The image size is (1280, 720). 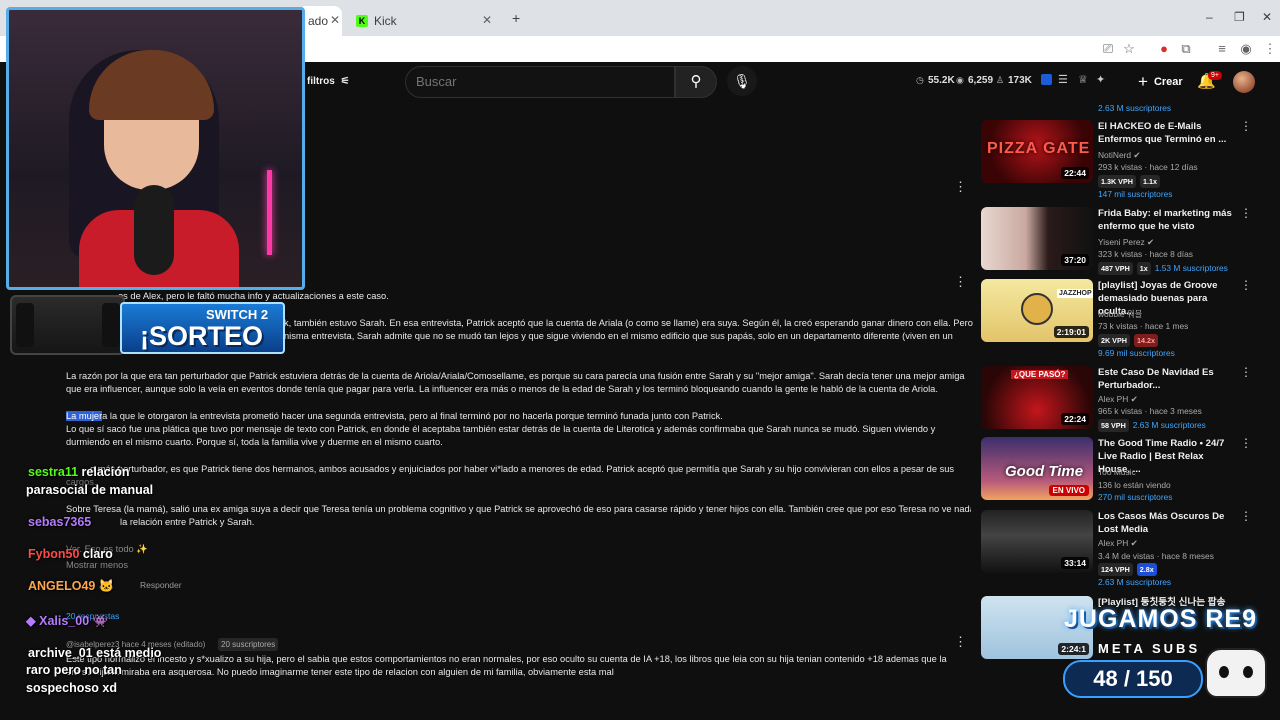 I want to click on search-box, so click(x=540, y=82).